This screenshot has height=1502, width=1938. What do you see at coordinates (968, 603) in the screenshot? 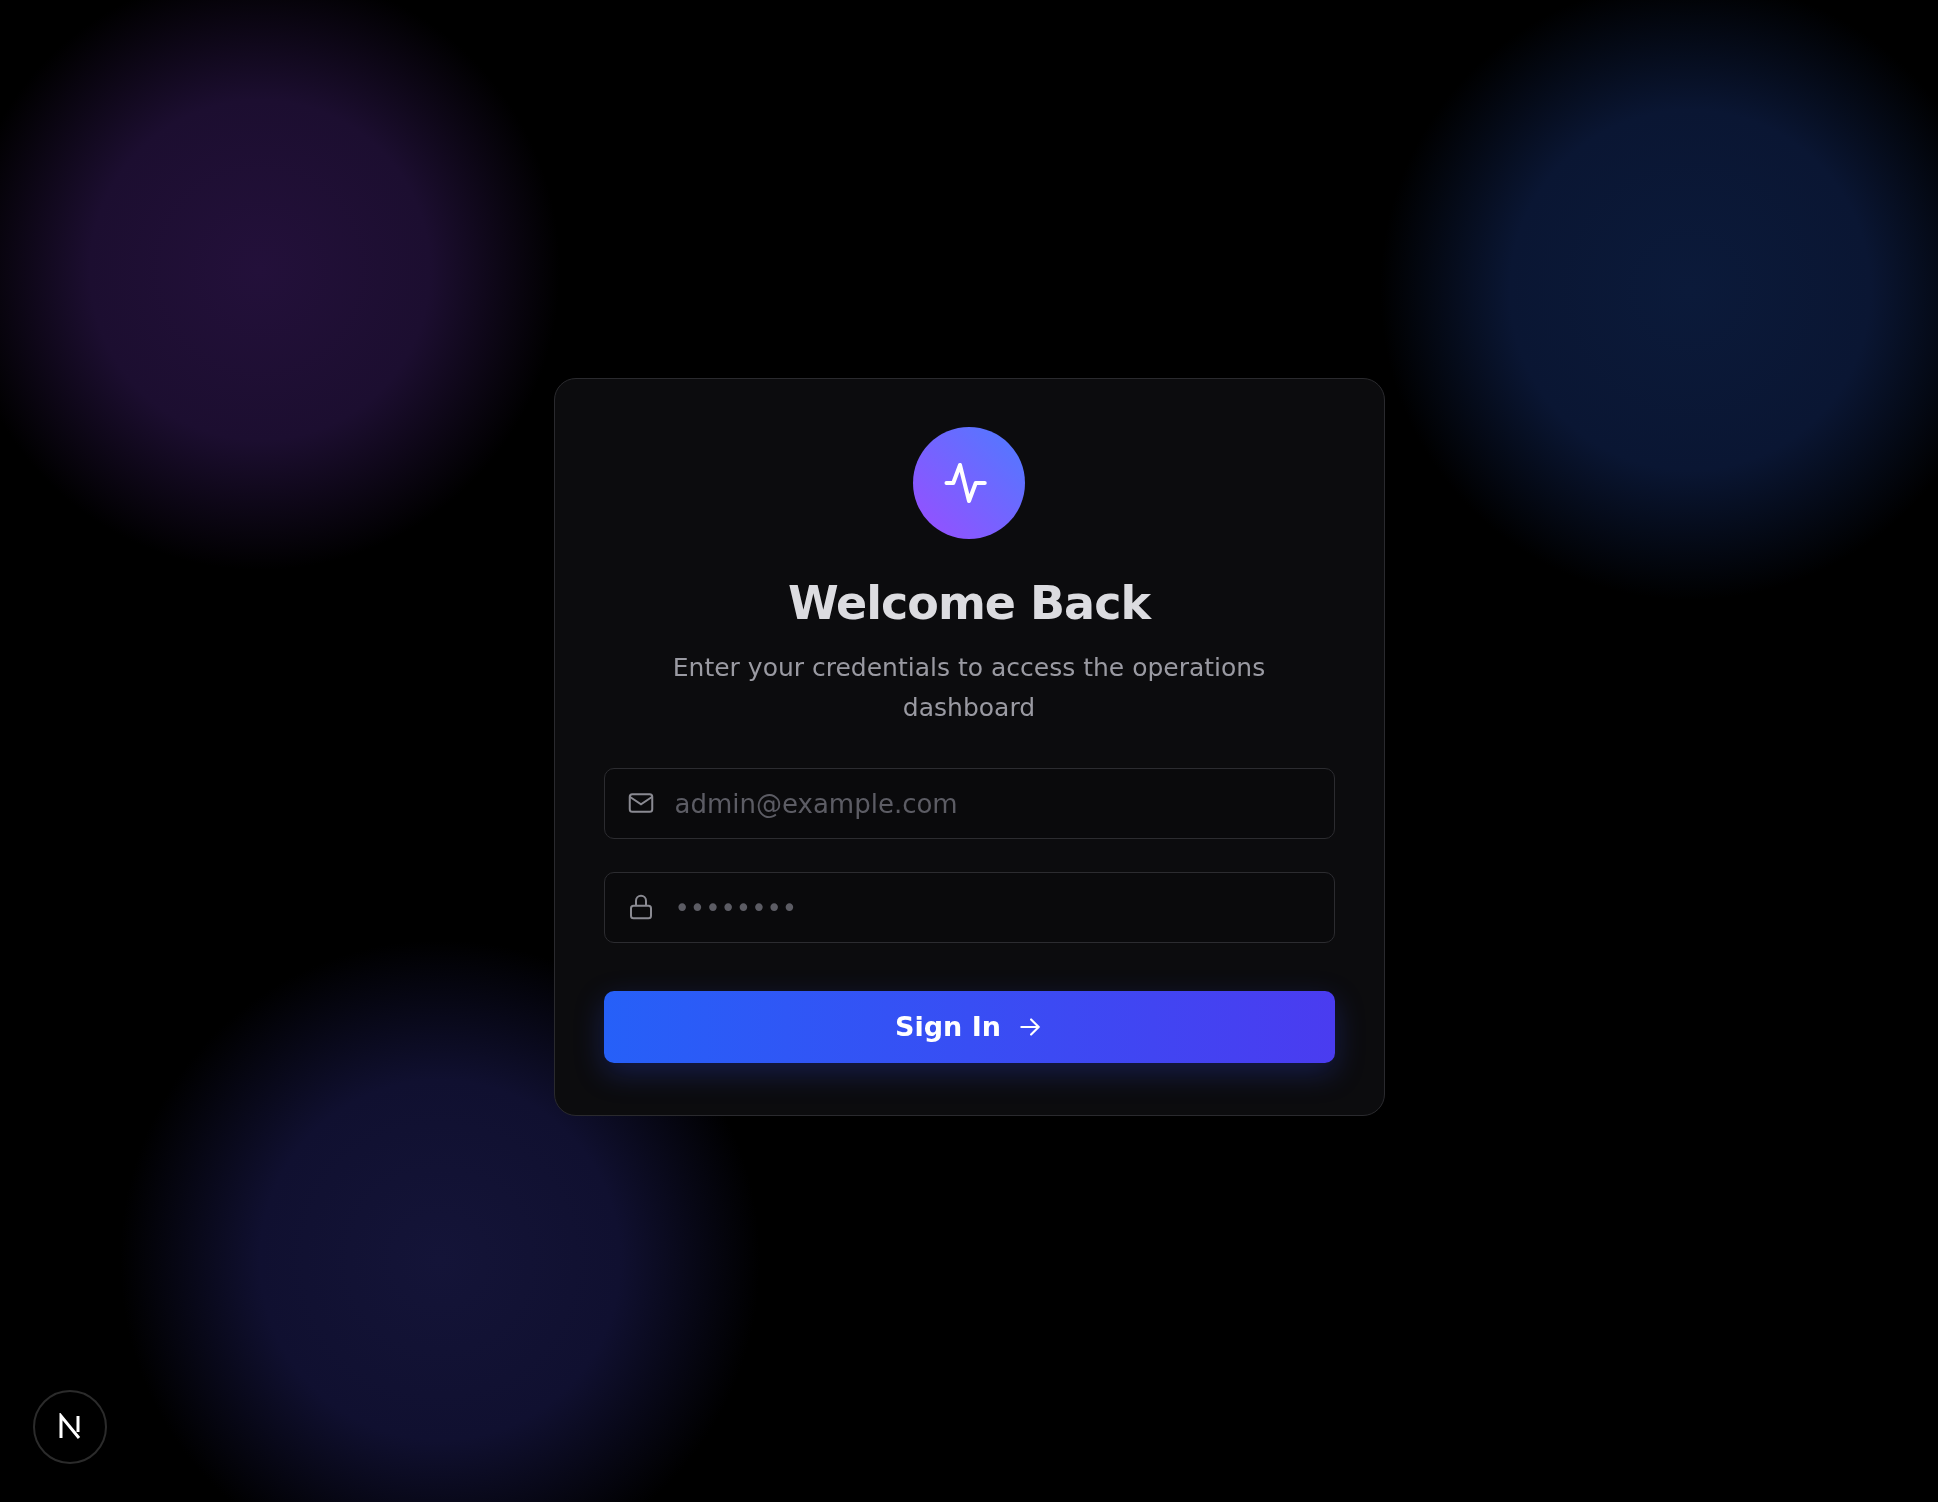
I see `title: Welcome Back` at bounding box center [968, 603].